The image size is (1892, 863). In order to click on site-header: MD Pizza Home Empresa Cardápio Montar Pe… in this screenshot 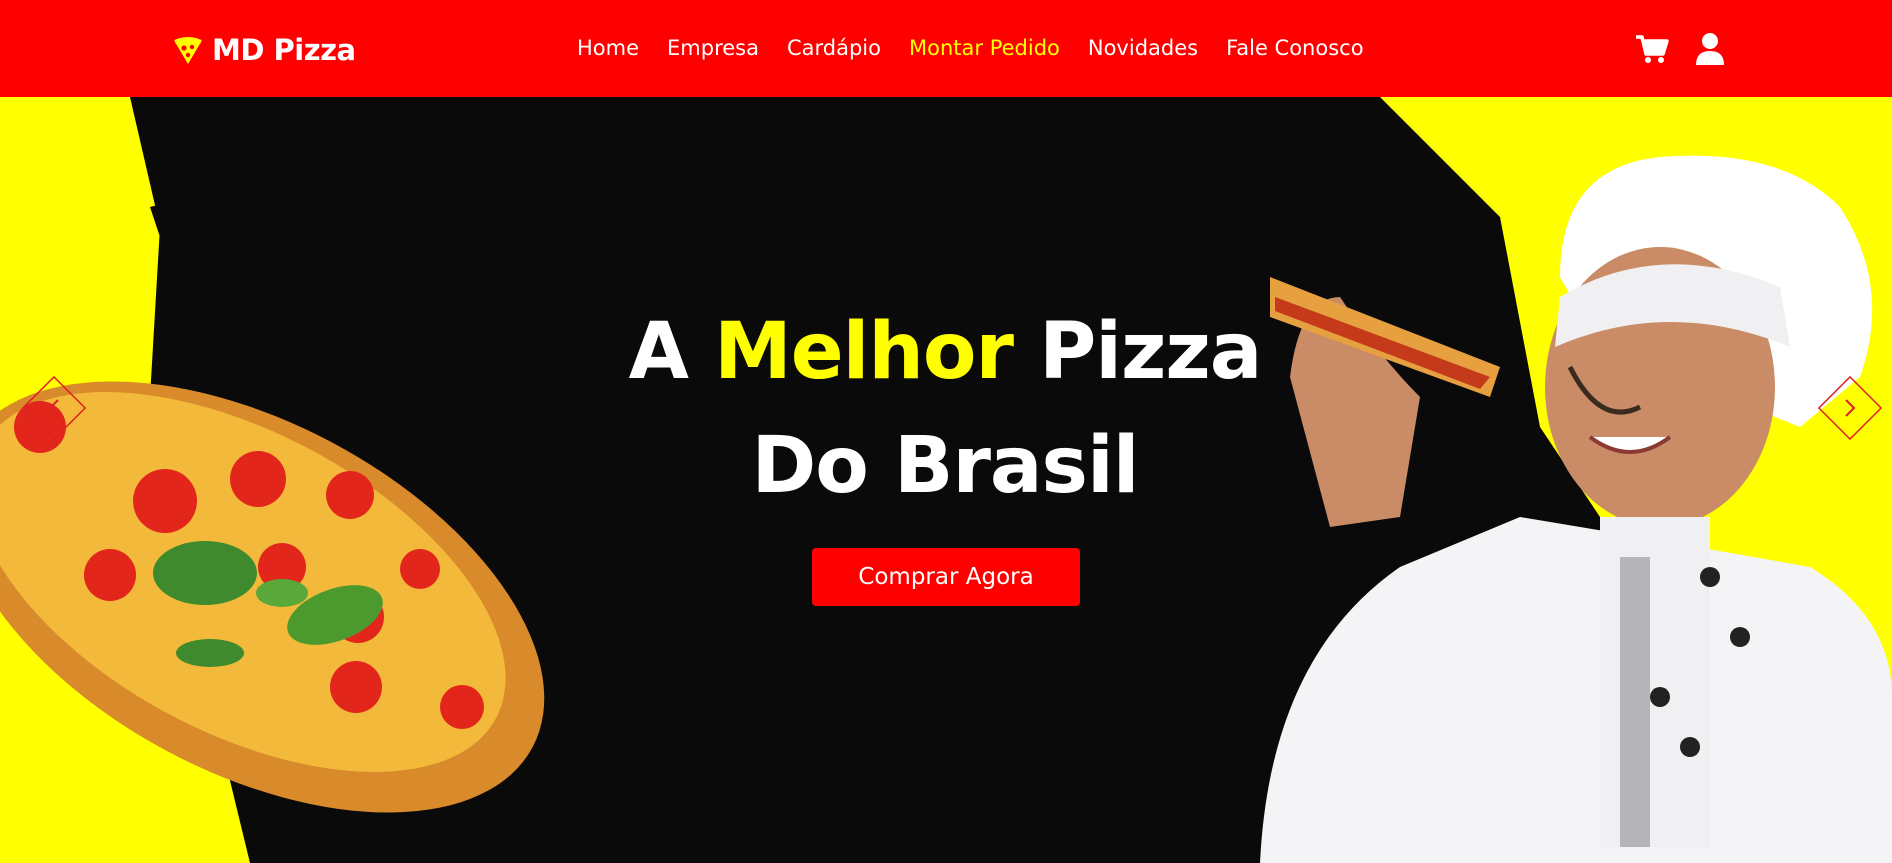, I will do `click(946, 48)`.